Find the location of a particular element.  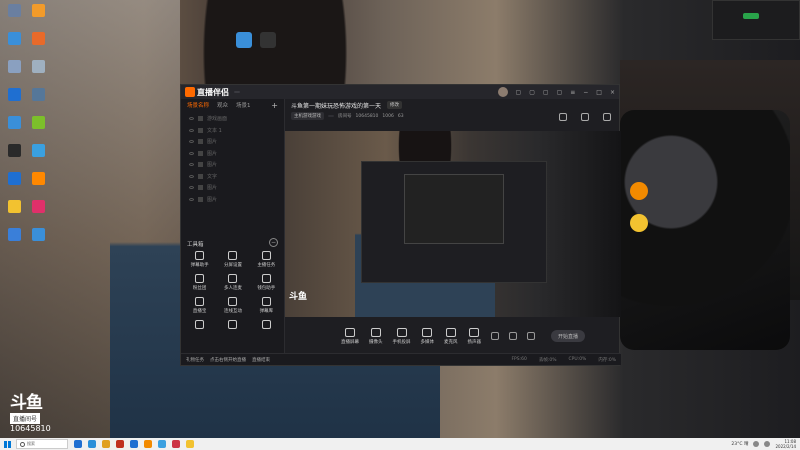

tool-item: 钱包助手 is located at coordinates (266, 282).